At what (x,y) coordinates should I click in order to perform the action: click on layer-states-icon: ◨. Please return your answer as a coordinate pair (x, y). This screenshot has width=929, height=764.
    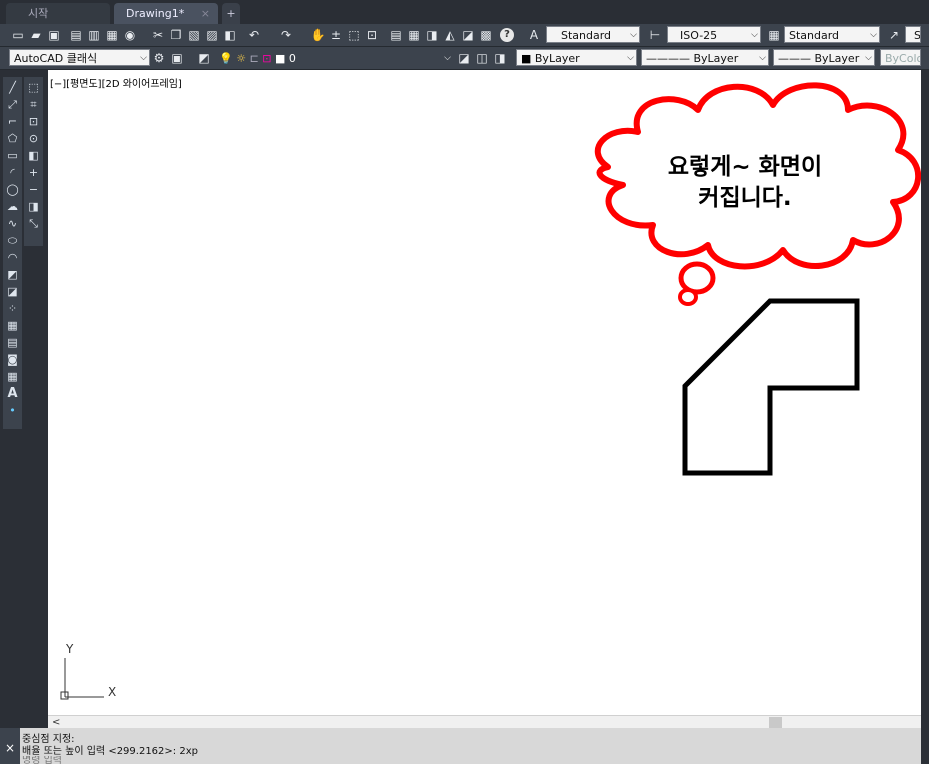
    Looking at the image, I should click on (500, 58).